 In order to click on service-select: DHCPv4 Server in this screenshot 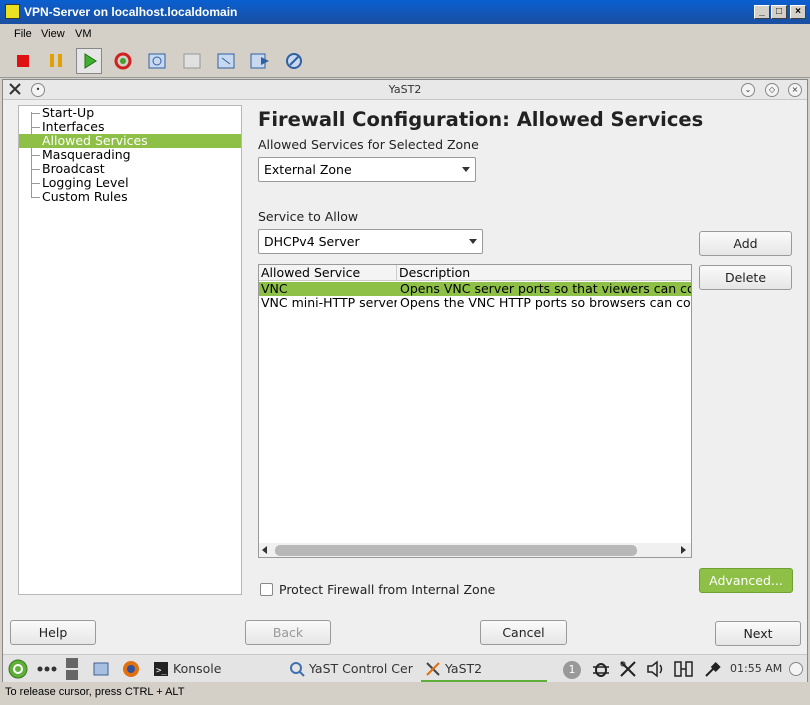, I will do `click(370, 241)`.